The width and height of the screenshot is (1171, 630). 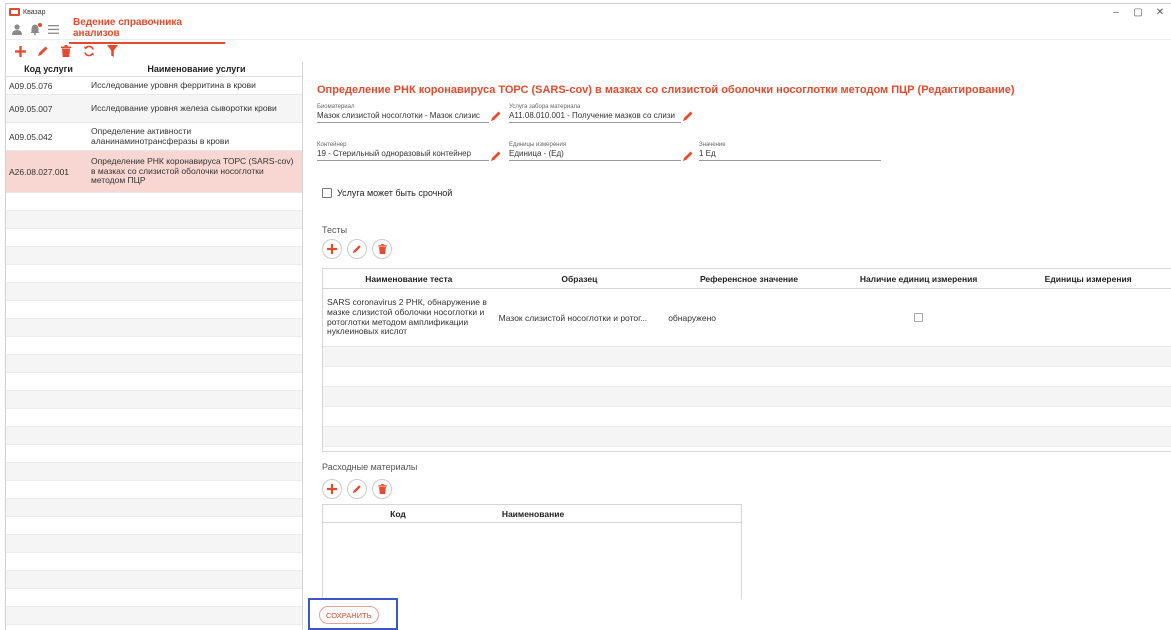 I want to click on column-header-material-code: Код, so click(x=398, y=514).